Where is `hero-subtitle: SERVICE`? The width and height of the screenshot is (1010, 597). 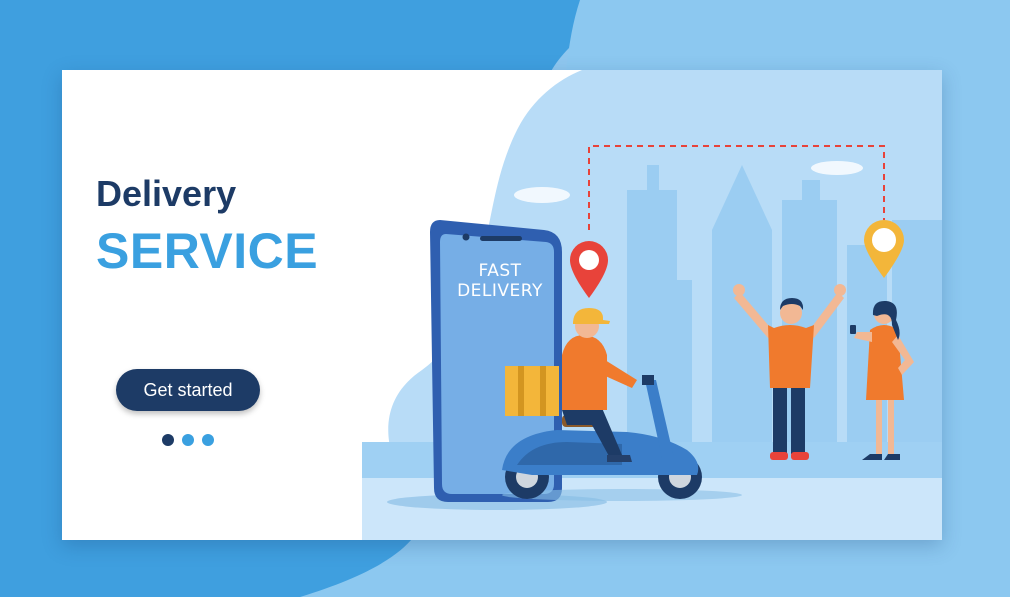 hero-subtitle: SERVICE is located at coordinates (207, 251).